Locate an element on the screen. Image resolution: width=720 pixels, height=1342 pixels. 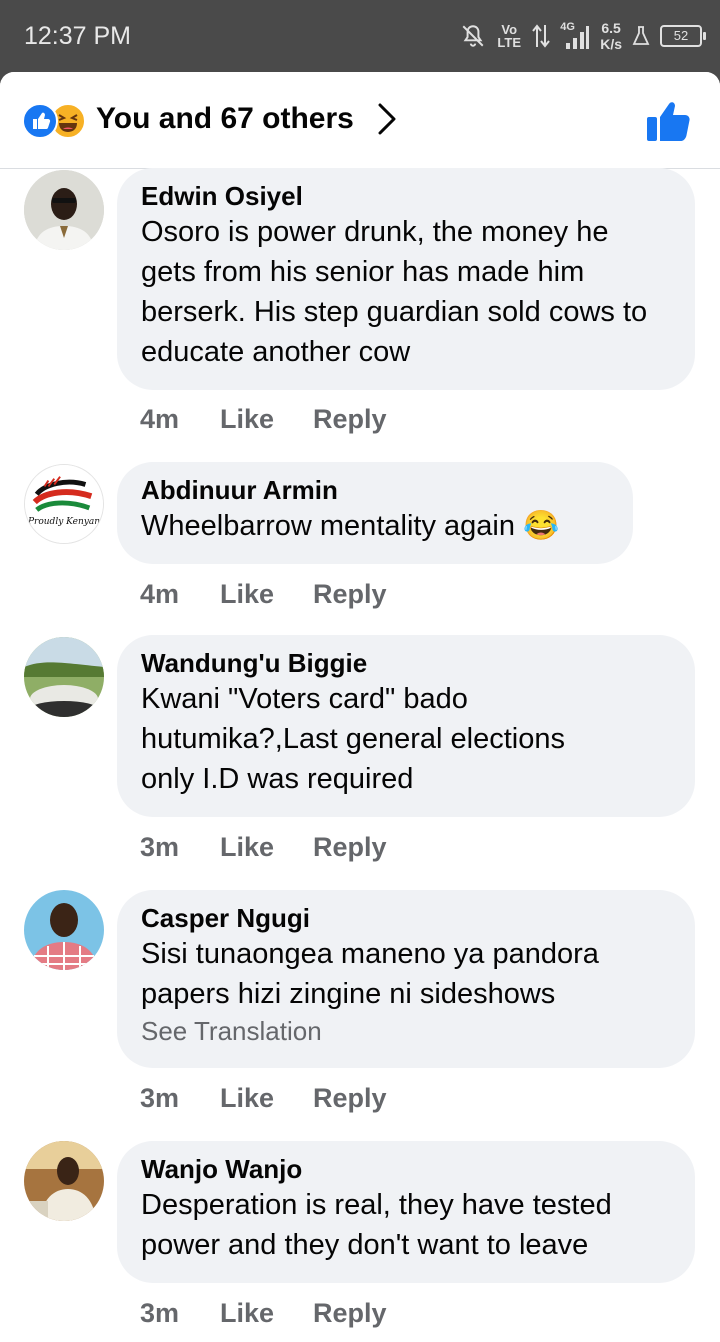
chevron-right-icon is located at coordinates (387, 119).